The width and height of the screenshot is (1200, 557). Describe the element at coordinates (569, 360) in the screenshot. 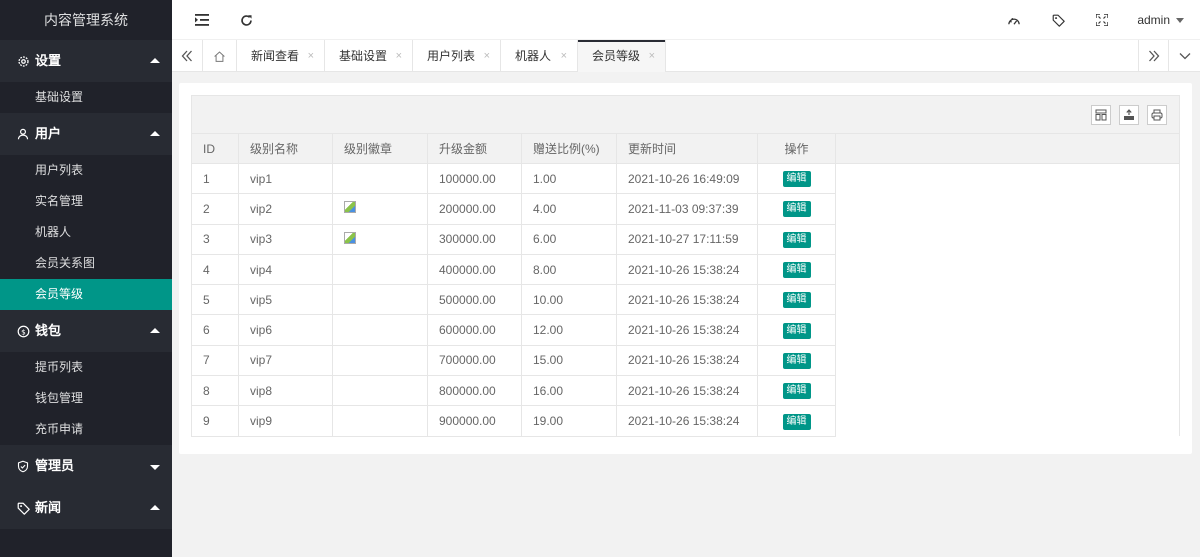

I see `cell-ratio: 15.00` at that location.